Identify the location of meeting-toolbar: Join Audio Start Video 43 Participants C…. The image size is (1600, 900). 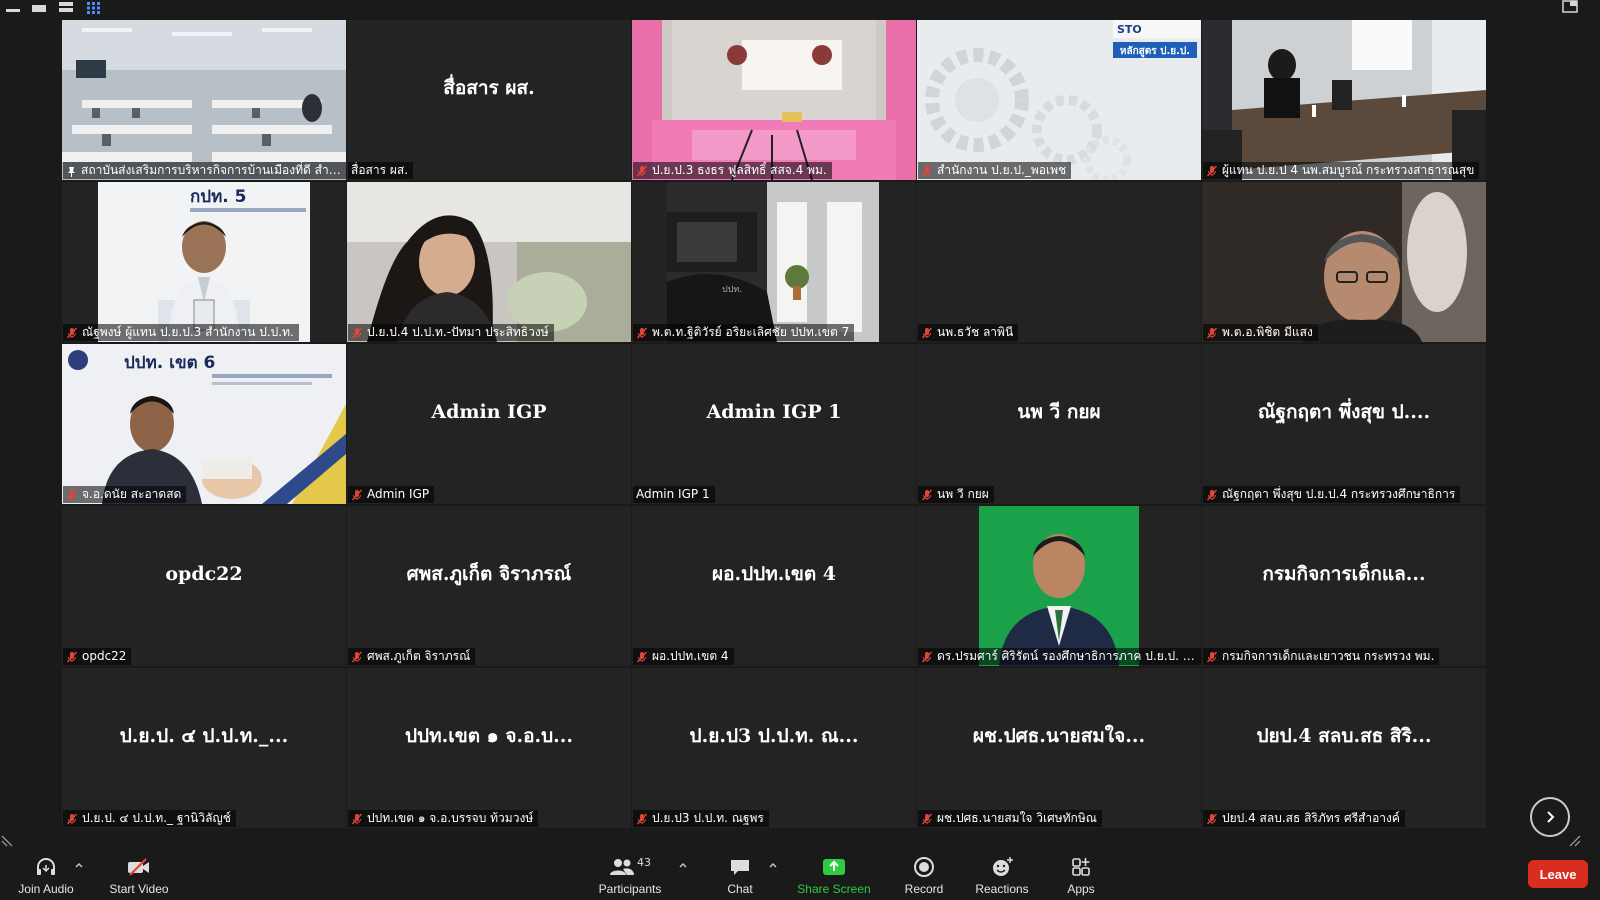
(800, 875).